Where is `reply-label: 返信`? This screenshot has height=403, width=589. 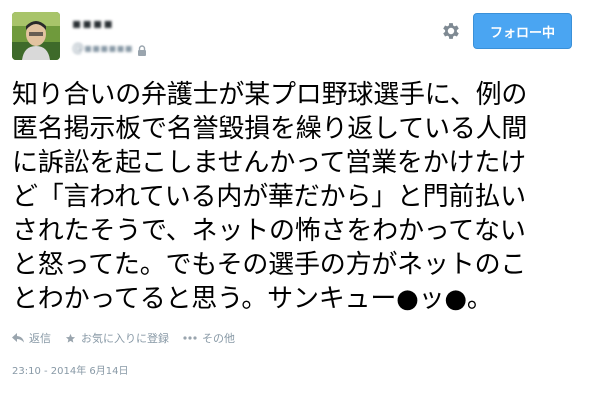
reply-label: 返信 is located at coordinates (40, 338).